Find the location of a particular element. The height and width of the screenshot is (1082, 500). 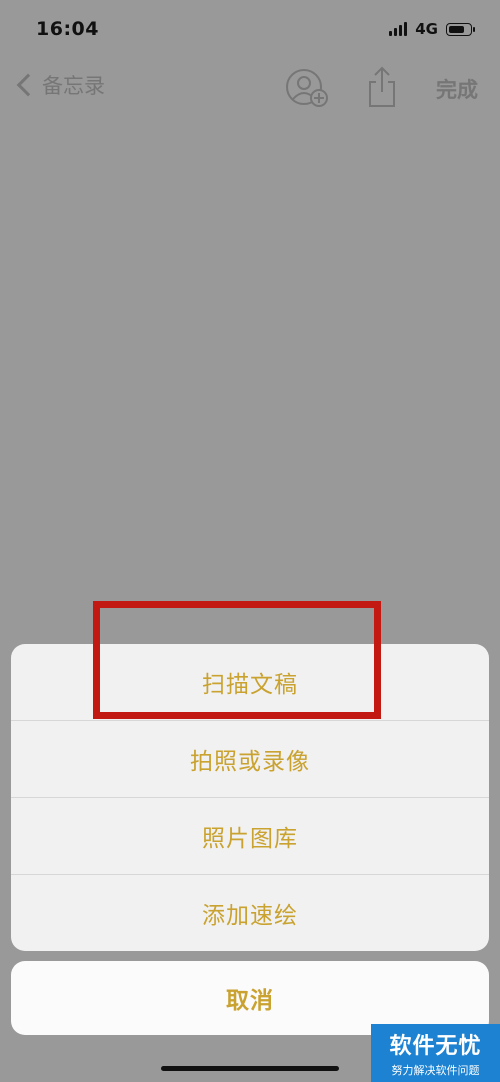

battery-icon is located at coordinates (460, 29).